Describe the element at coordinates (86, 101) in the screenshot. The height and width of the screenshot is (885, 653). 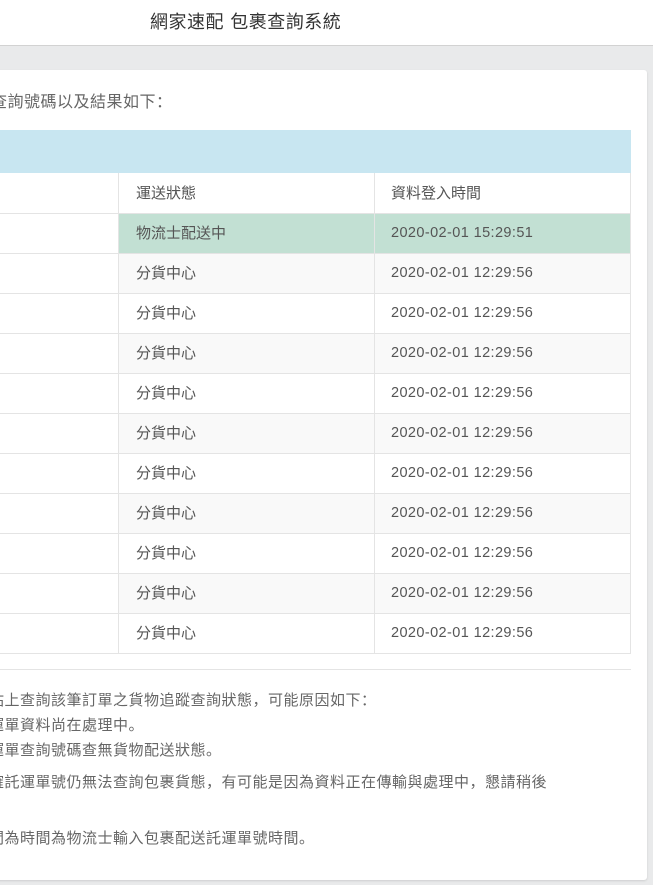
I see `intro-text: 查詢號碼以及結果如下：` at that location.